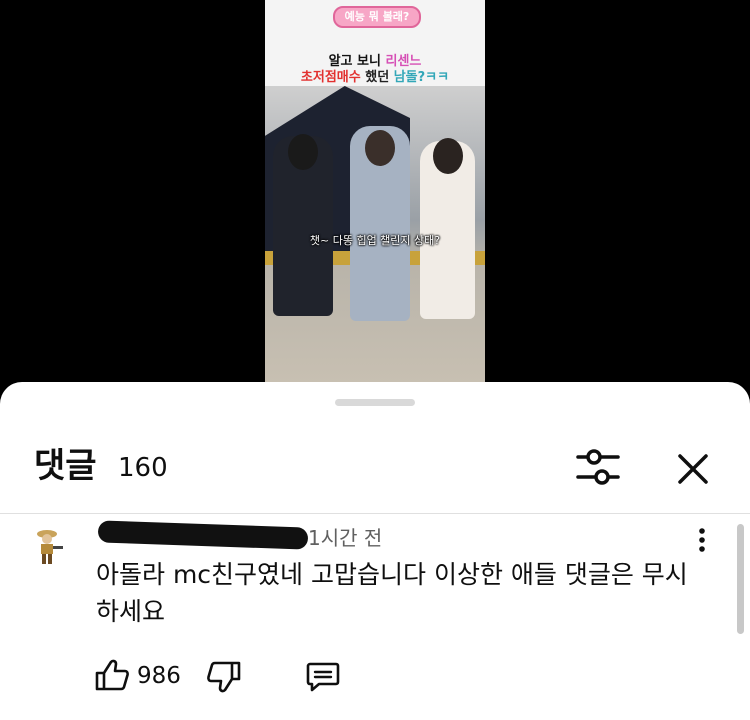  Describe the element at coordinates (303, 152) in the screenshot. I see `head-left` at that location.